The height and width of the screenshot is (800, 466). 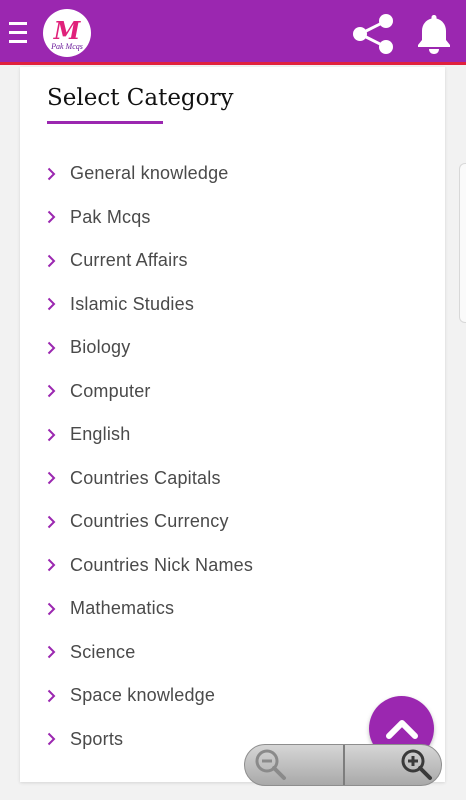 I want to click on category-item-science: Science, so click(x=150, y=653).